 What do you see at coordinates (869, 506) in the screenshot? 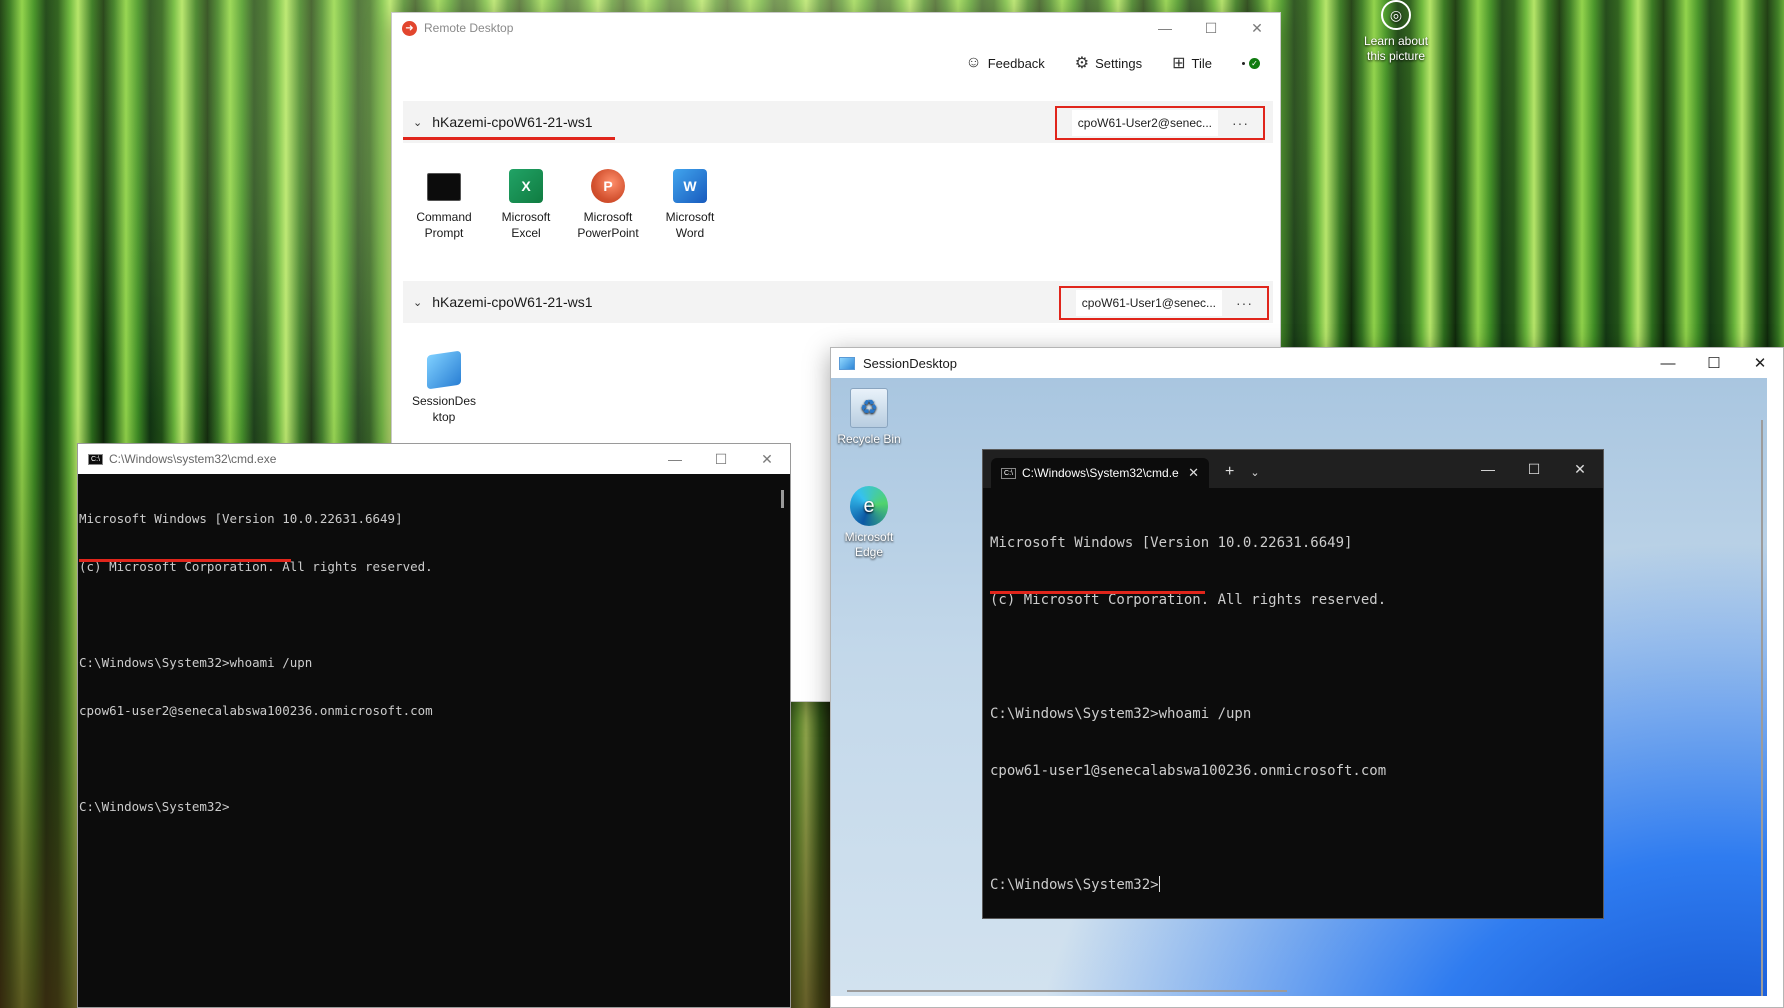
I see `edge-icon: e` at bounding box center [869, 506].